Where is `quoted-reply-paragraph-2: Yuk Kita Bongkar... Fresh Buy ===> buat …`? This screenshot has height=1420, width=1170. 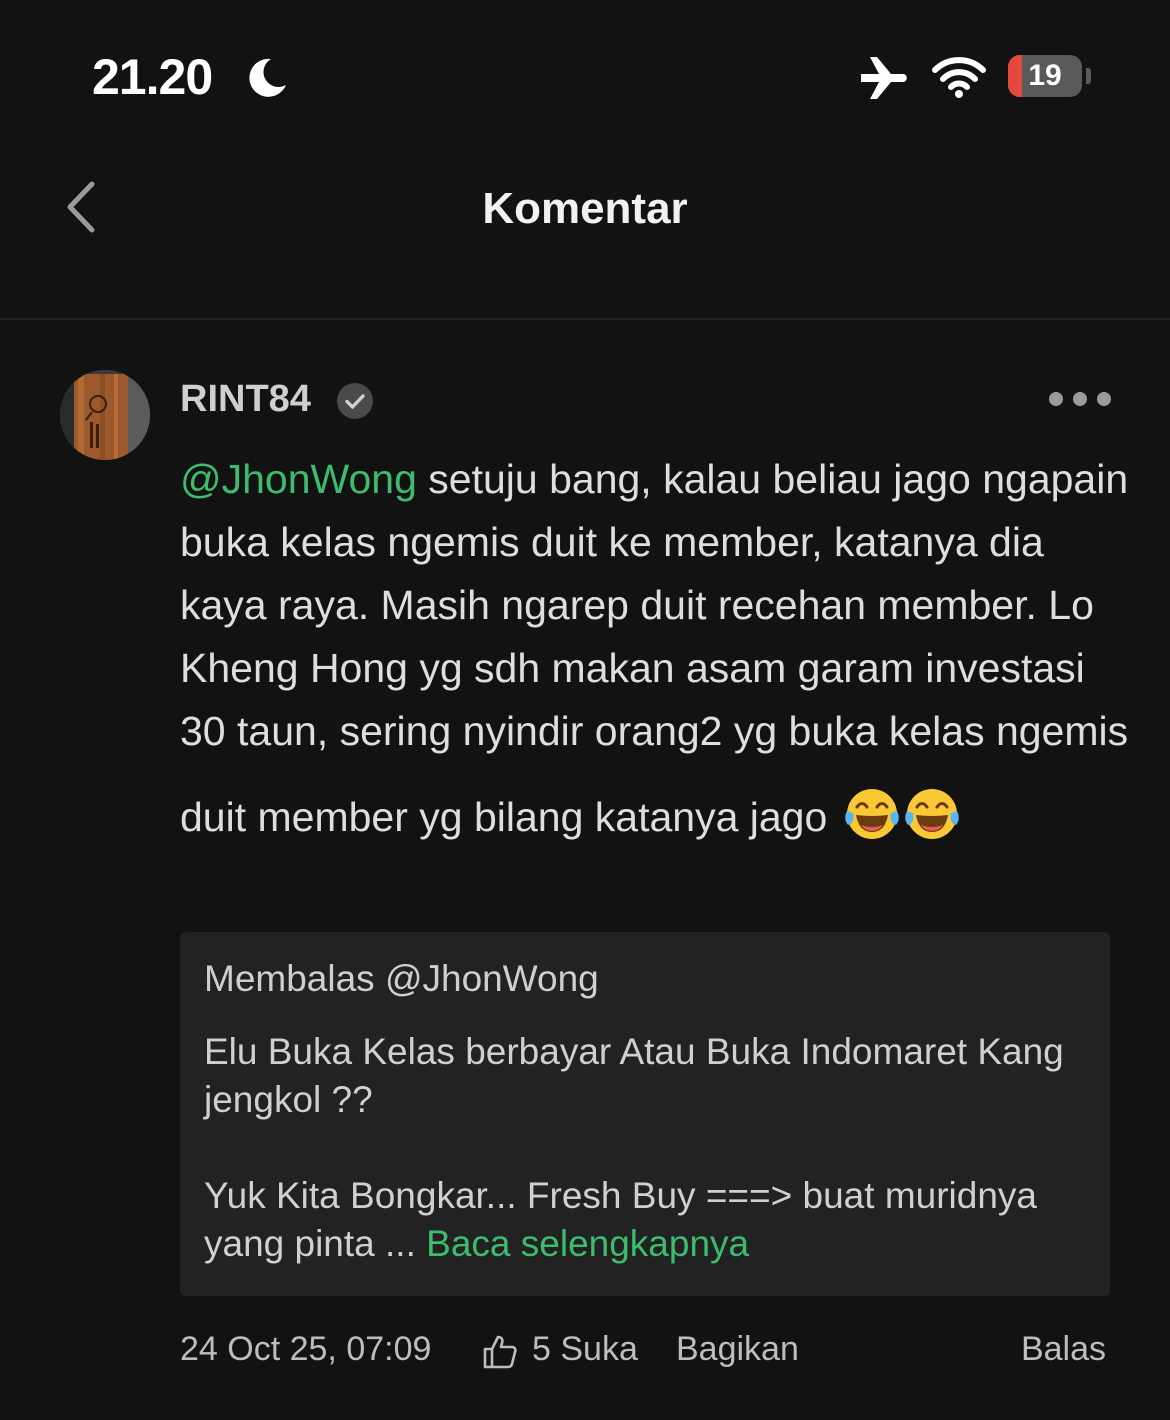
quoted-reply-paragraph-2: Yuk Kita Bongkar... Fresh Buy ===> buat … is located at coordinates (644, 1220).